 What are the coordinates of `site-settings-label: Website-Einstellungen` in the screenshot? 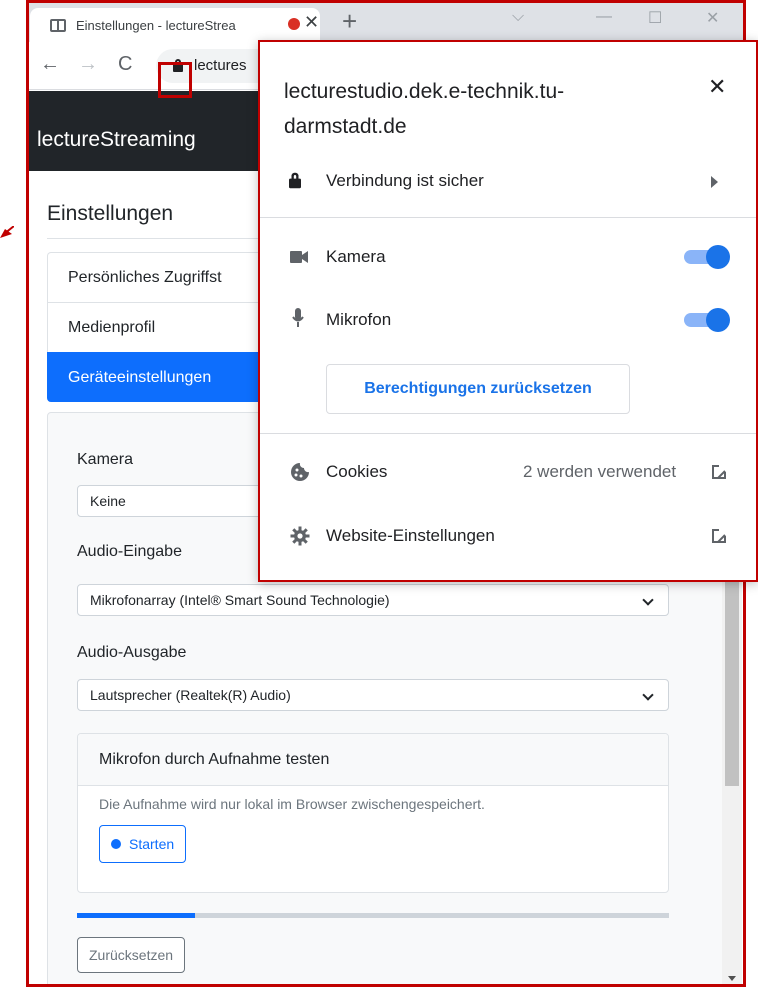 It's located at (410, 535).